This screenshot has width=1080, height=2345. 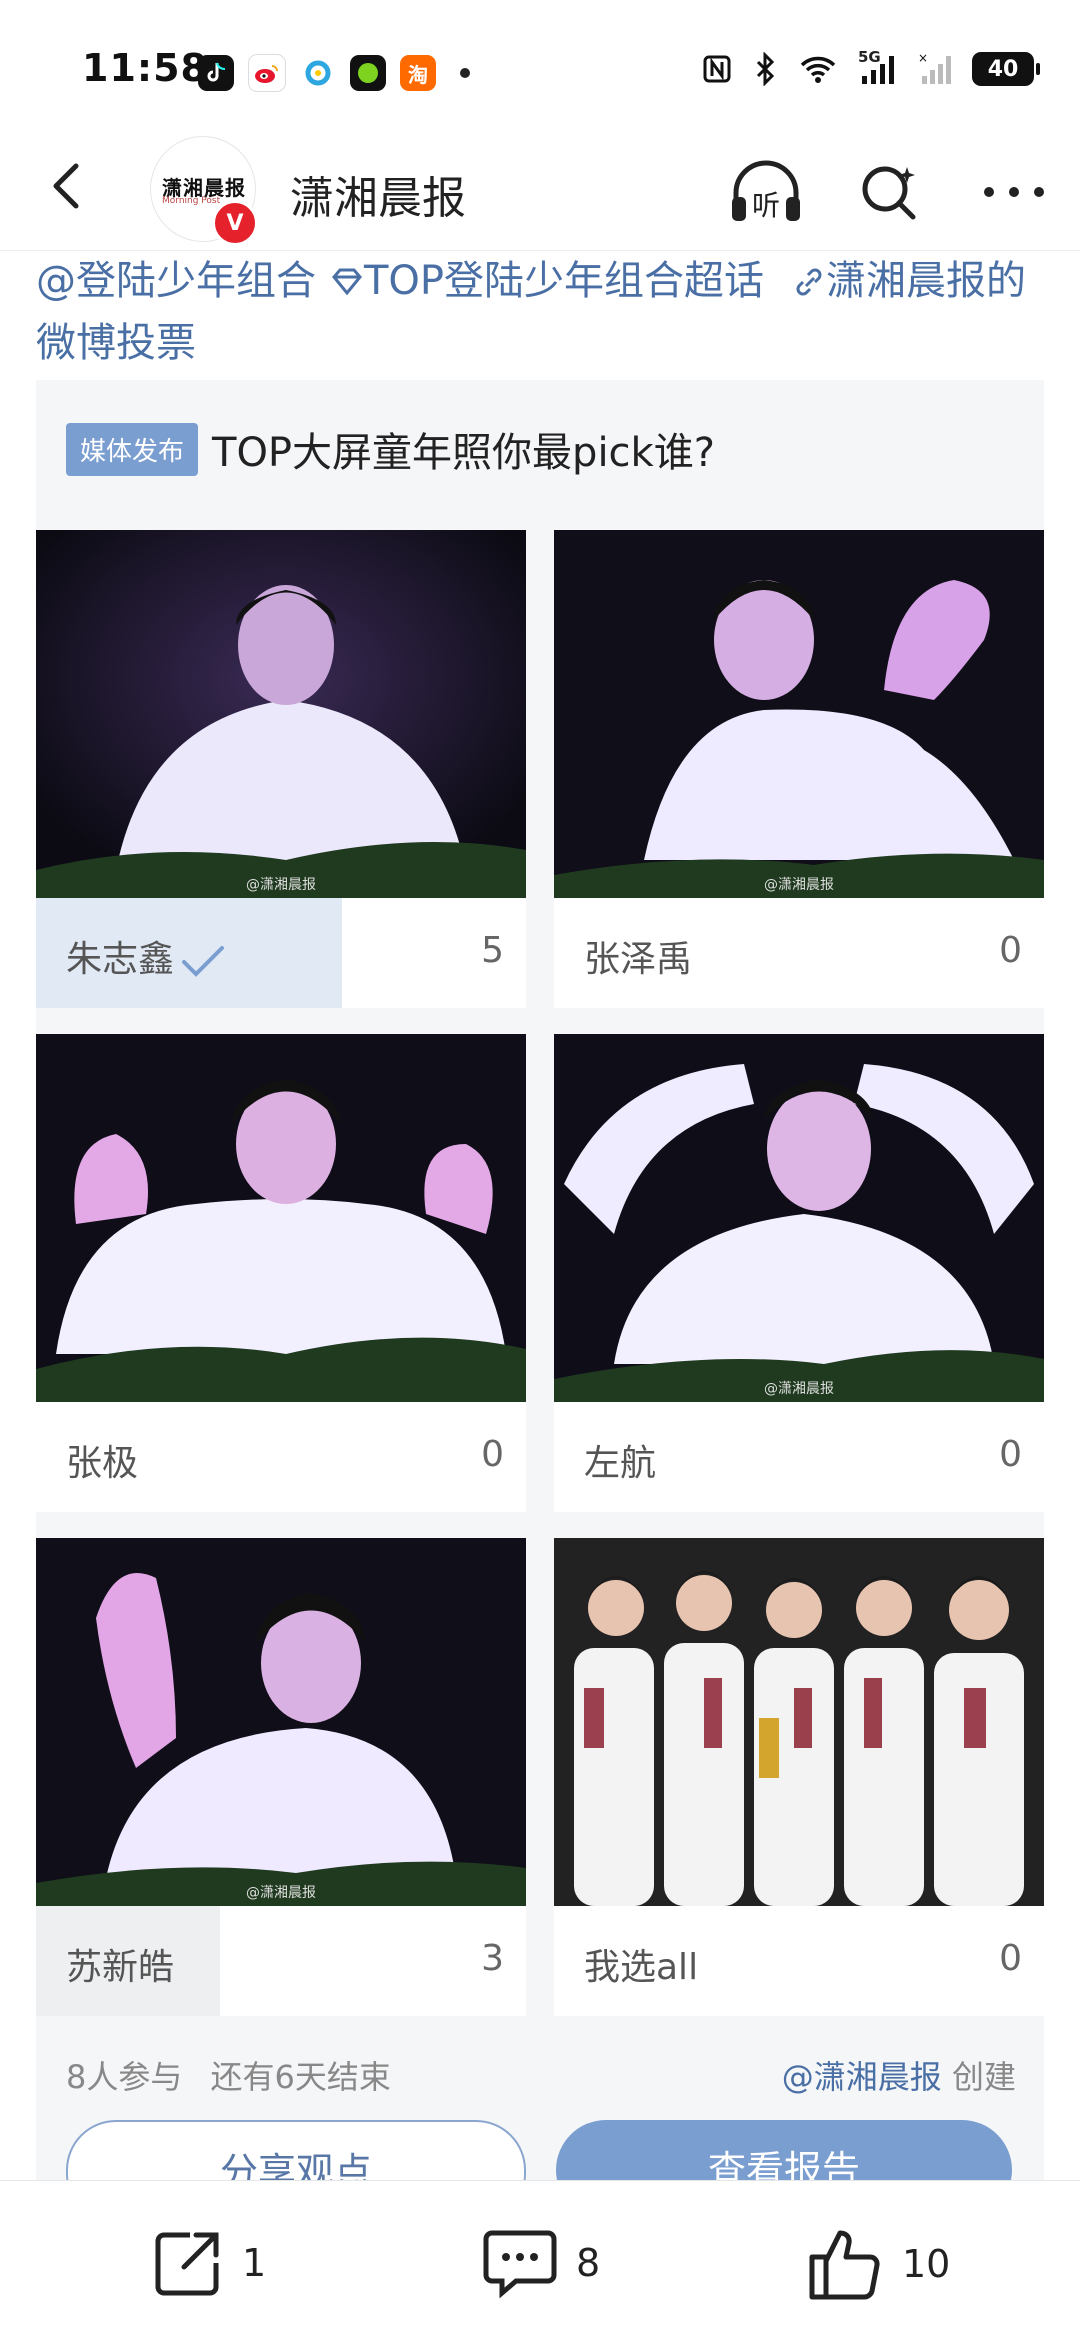 I want to click on option-label: 苏新皓, so click(x=120, y=1967).